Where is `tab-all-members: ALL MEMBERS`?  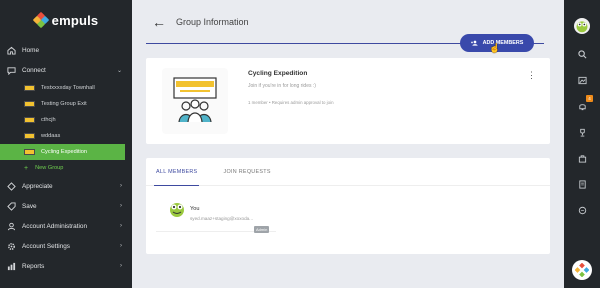 tab-all-members: ALL MEMBERS is located at coordinates (176, 172).